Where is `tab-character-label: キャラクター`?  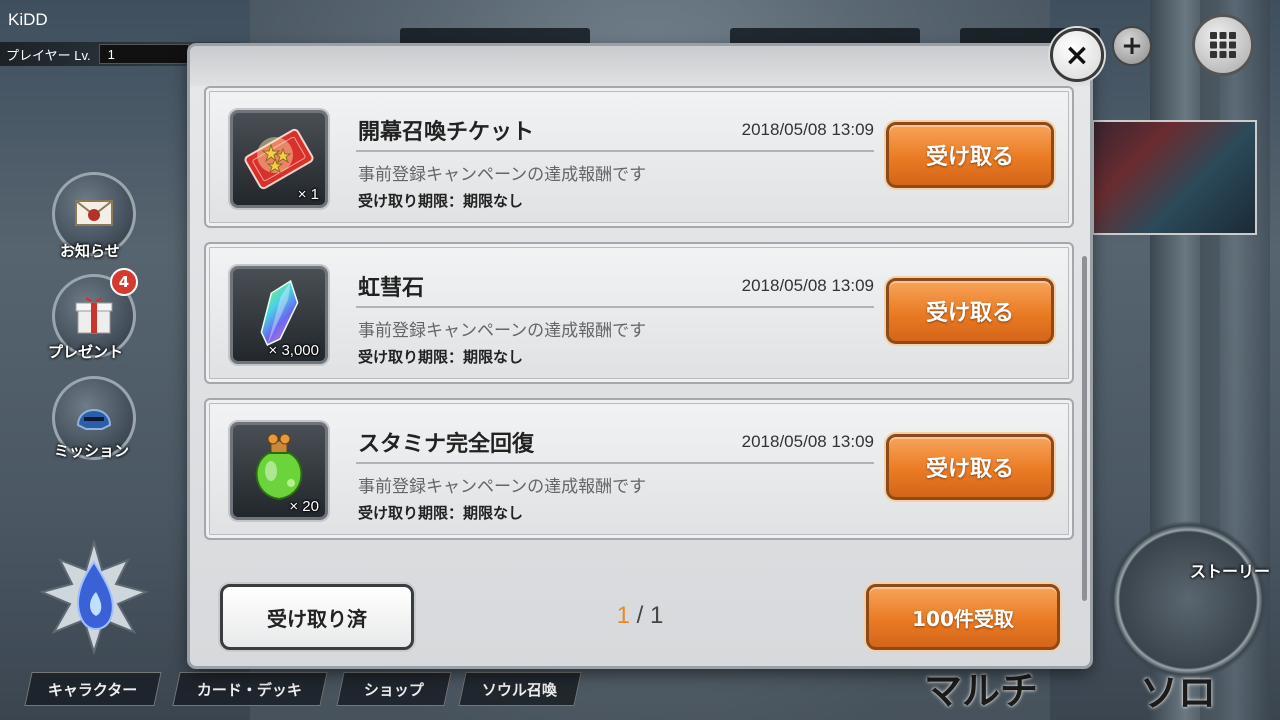
tab-character-label: キャラクター is located at coordinates (93, 689).